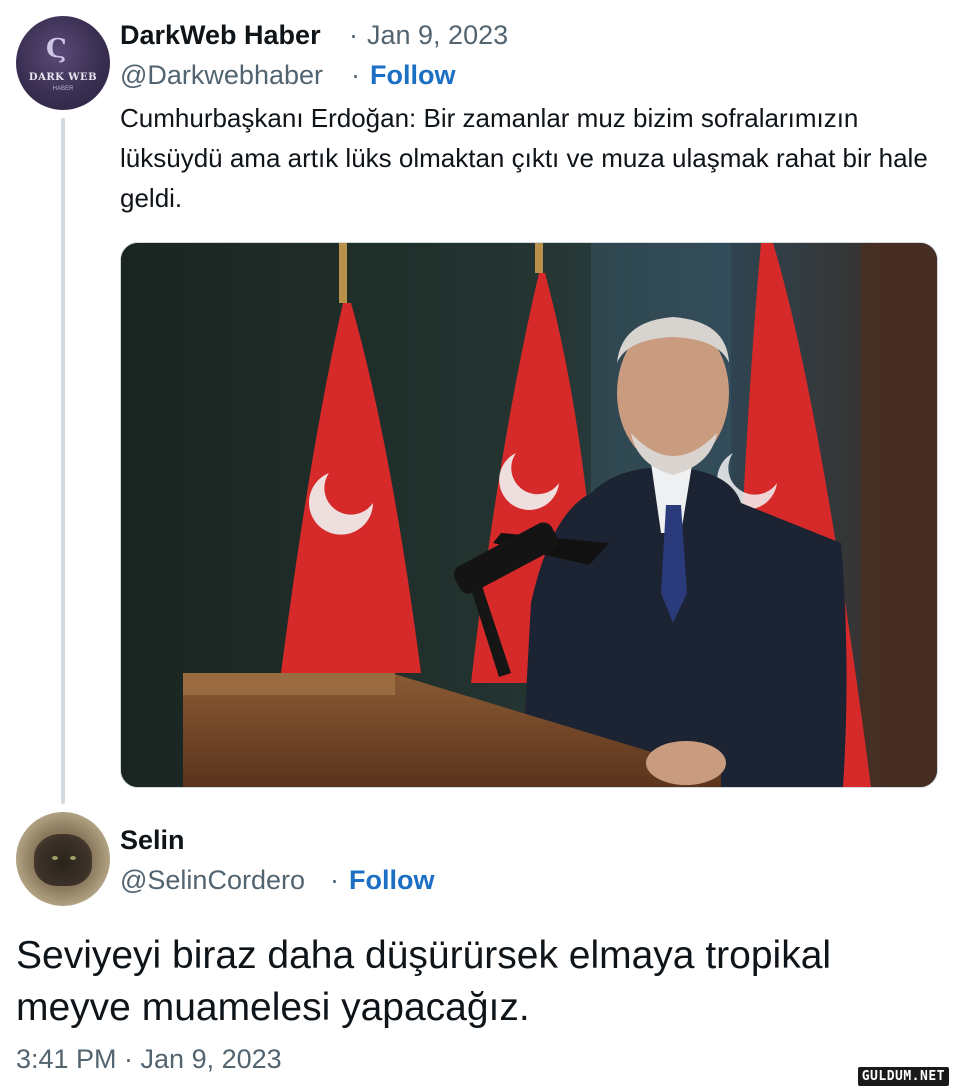  Describe the element at coordinates (437, 35) in the screenshot. I see `tweet-date: Jan 9, 2023` at that location.